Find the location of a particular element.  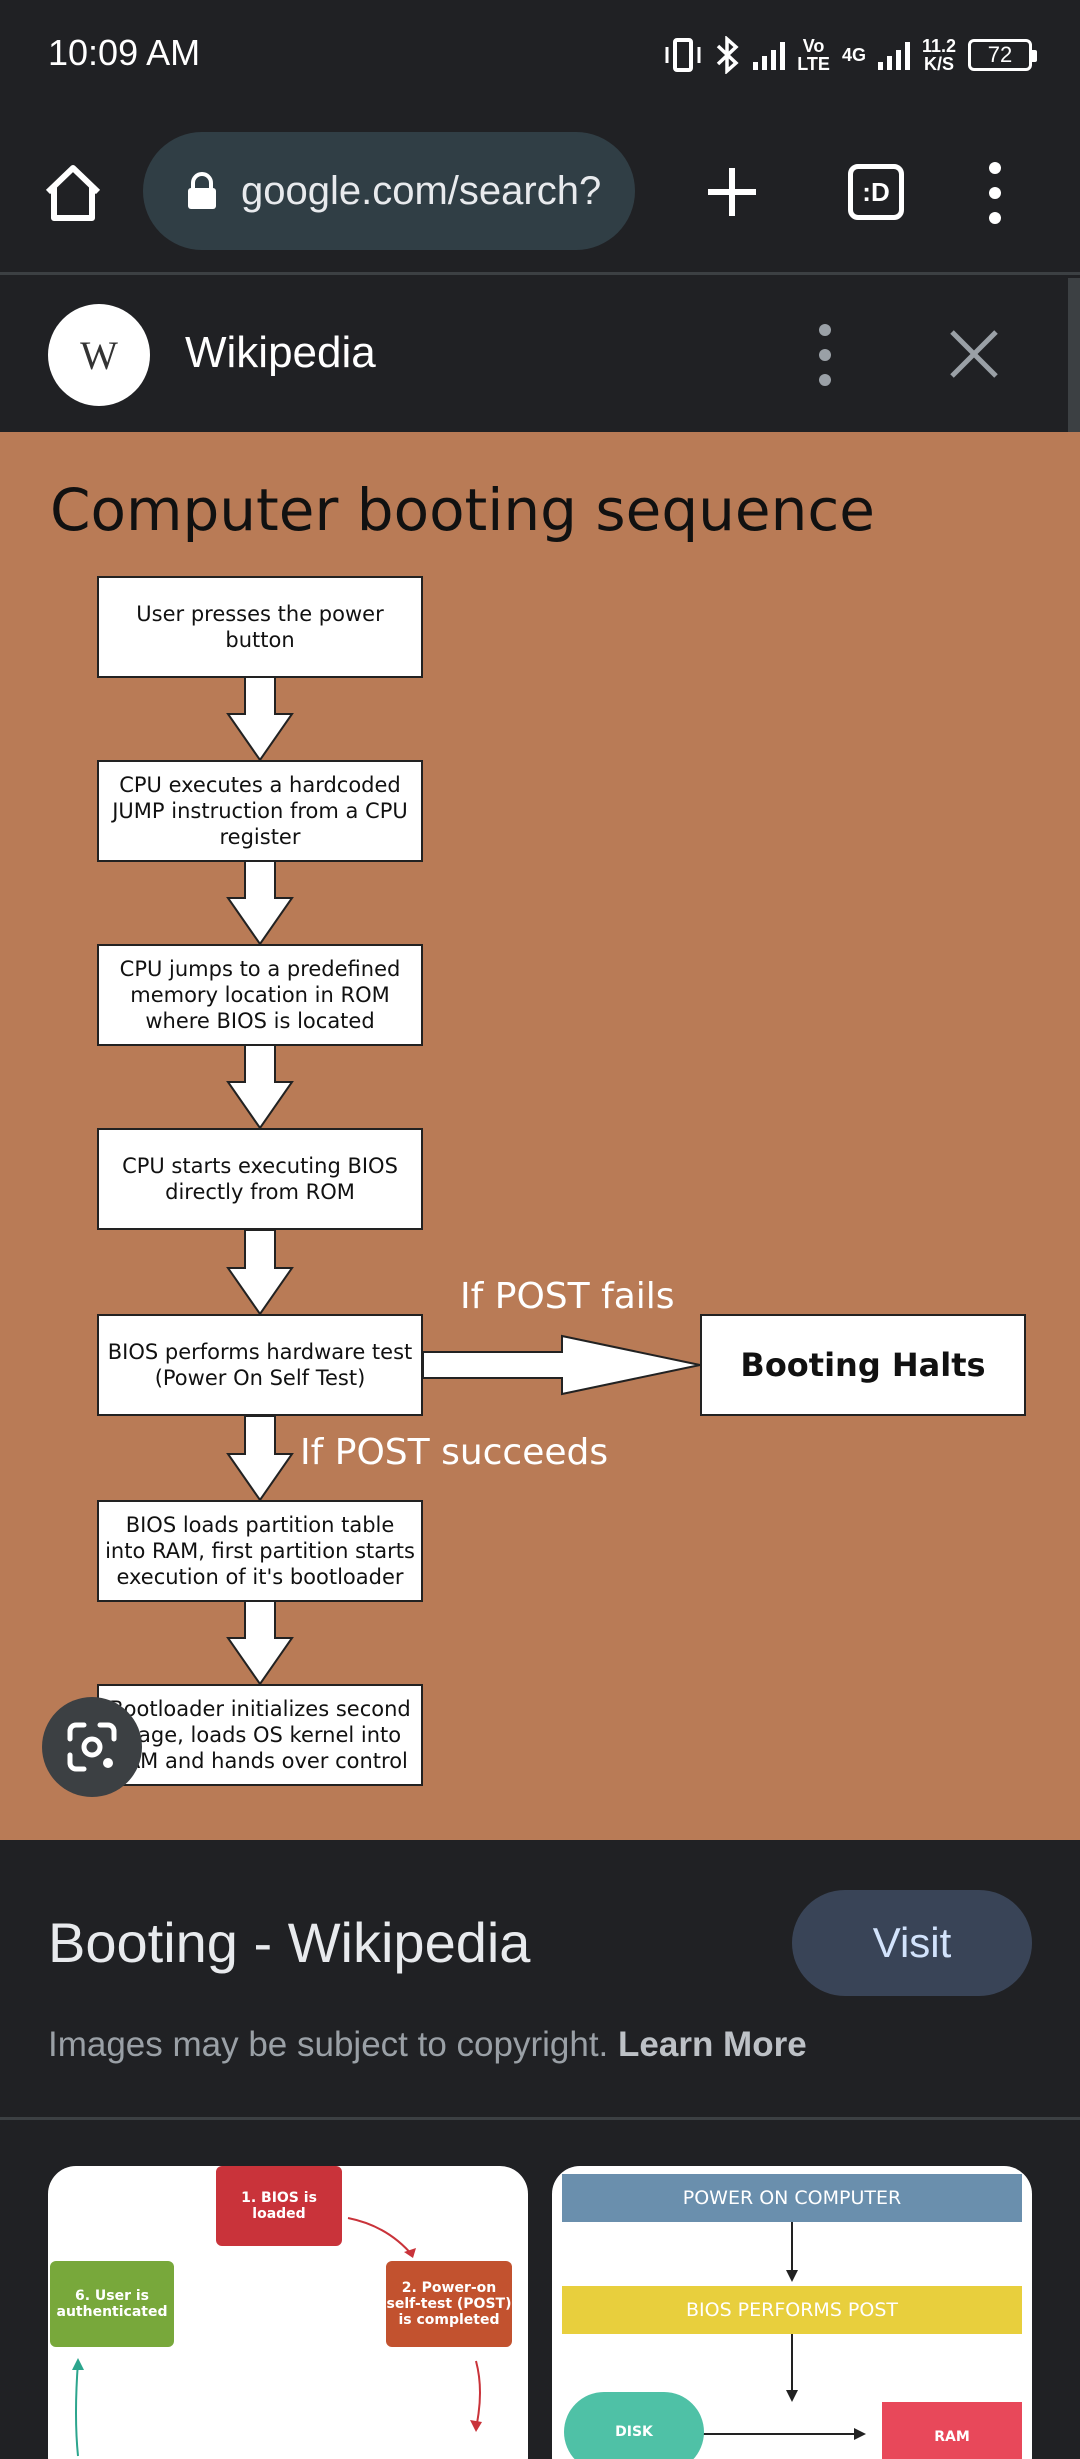

copyright-text: Images may be subject to copyright. is located at coordinates (328, 2044).